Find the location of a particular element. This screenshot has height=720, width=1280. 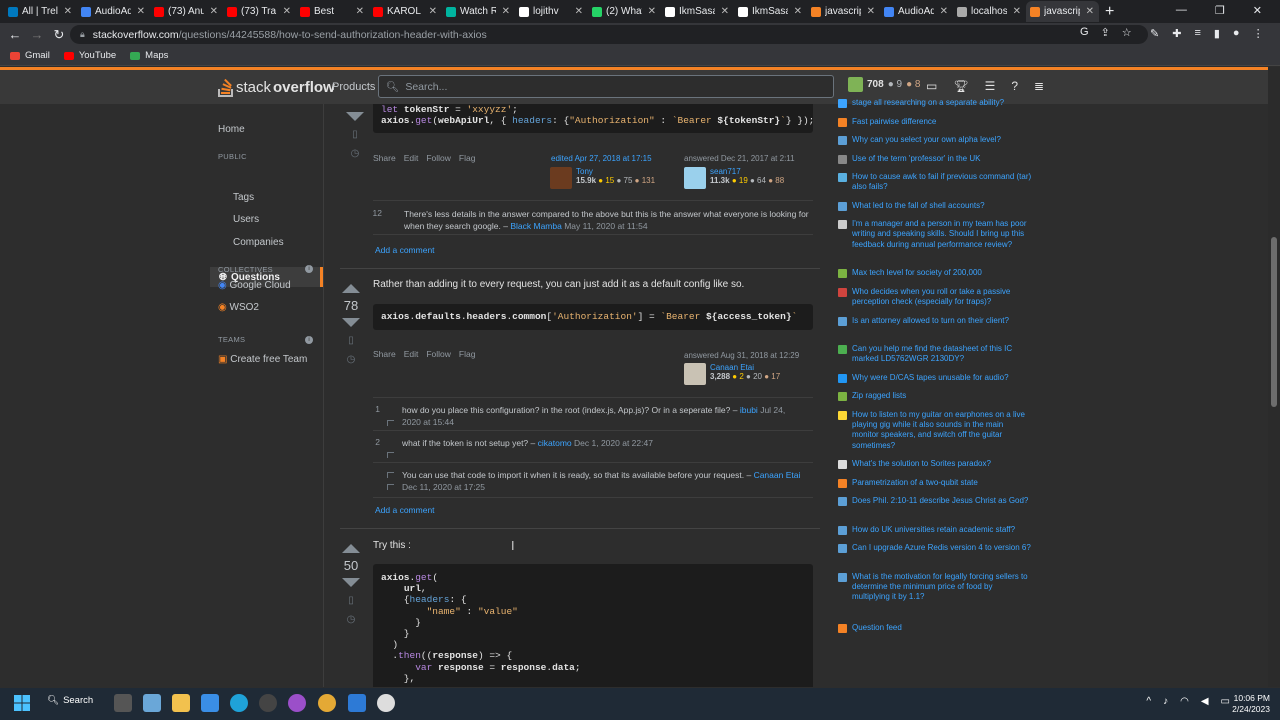

reload-icon: ↻ is located at coordinates (59, 35).